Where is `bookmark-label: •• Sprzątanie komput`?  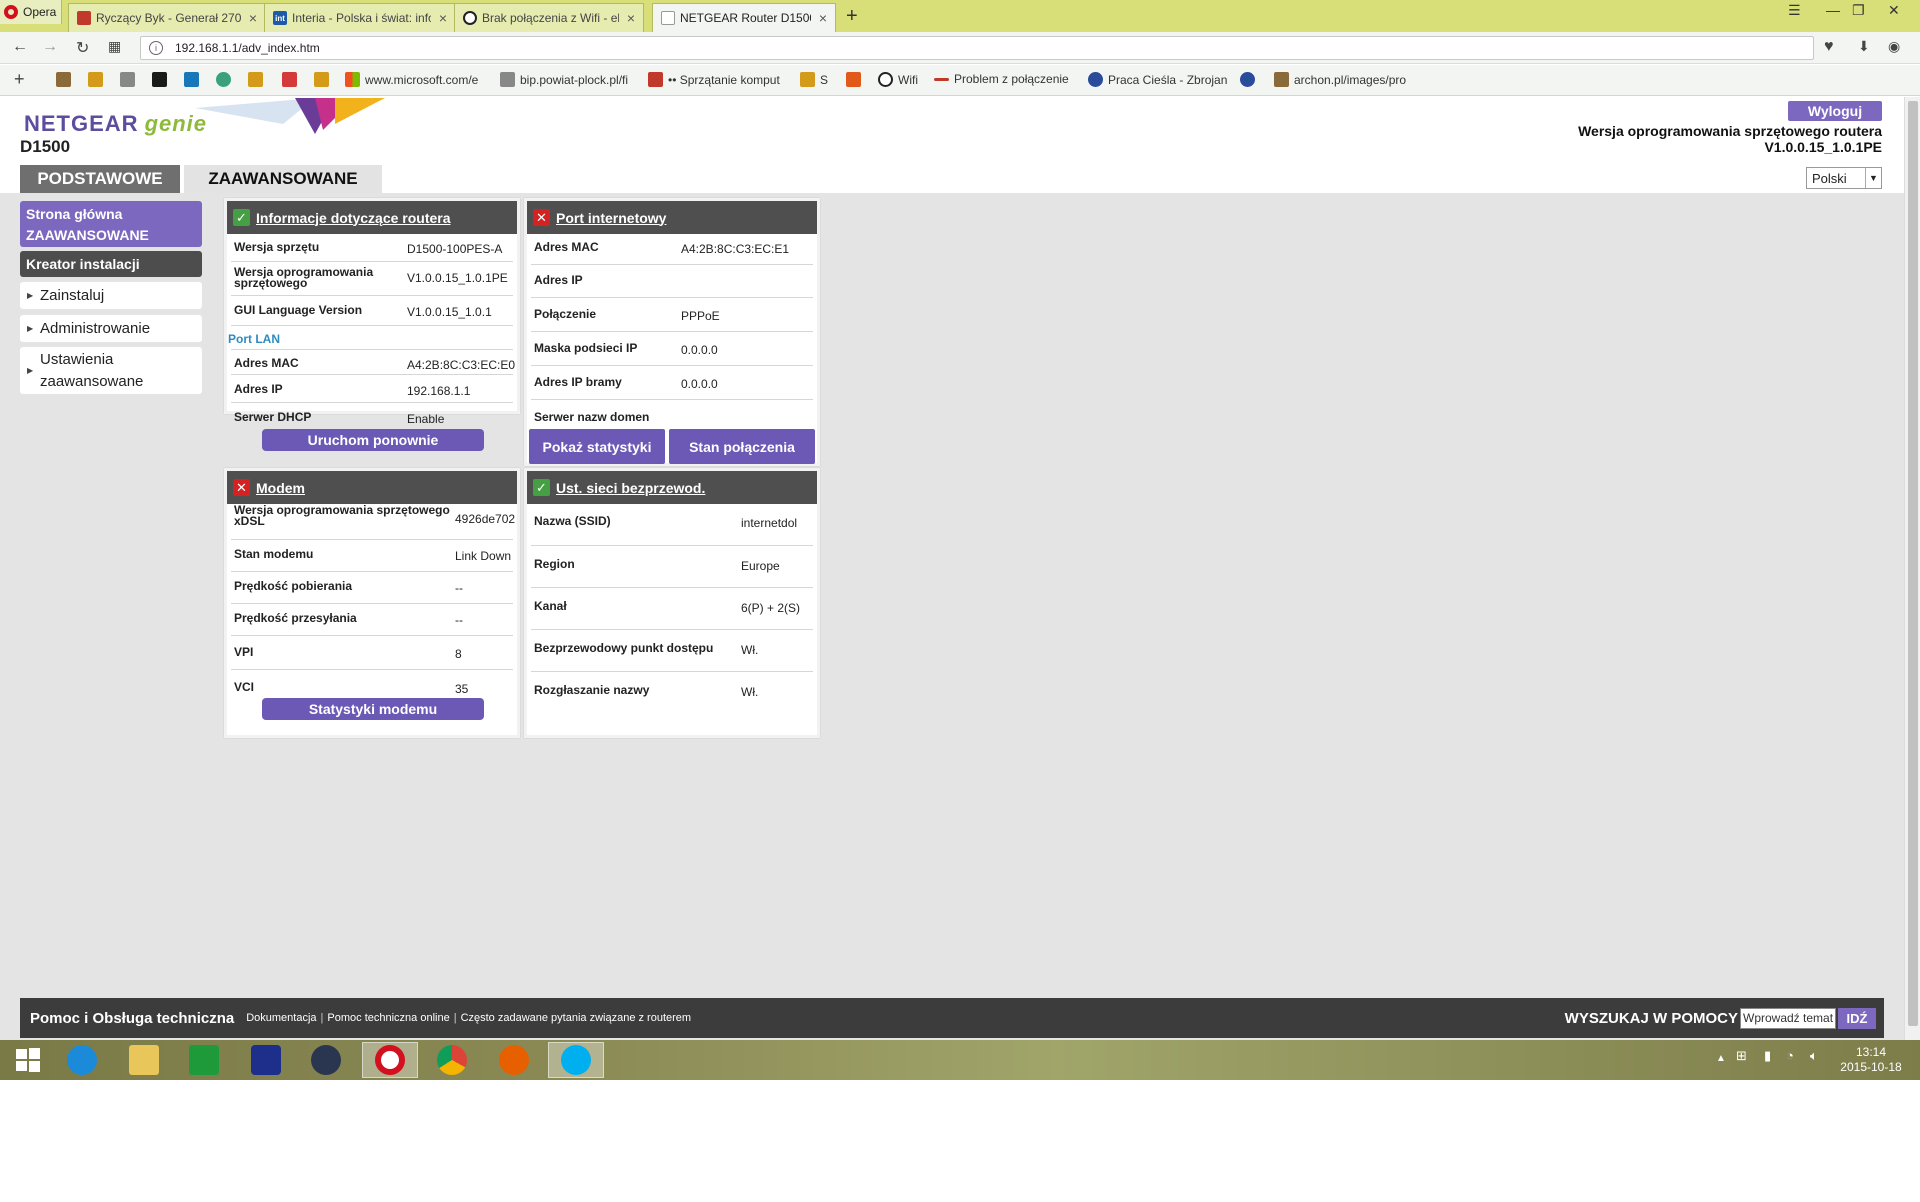
bookmark-label: •• Sprzątanie komput is located at coordinates (724, 79).